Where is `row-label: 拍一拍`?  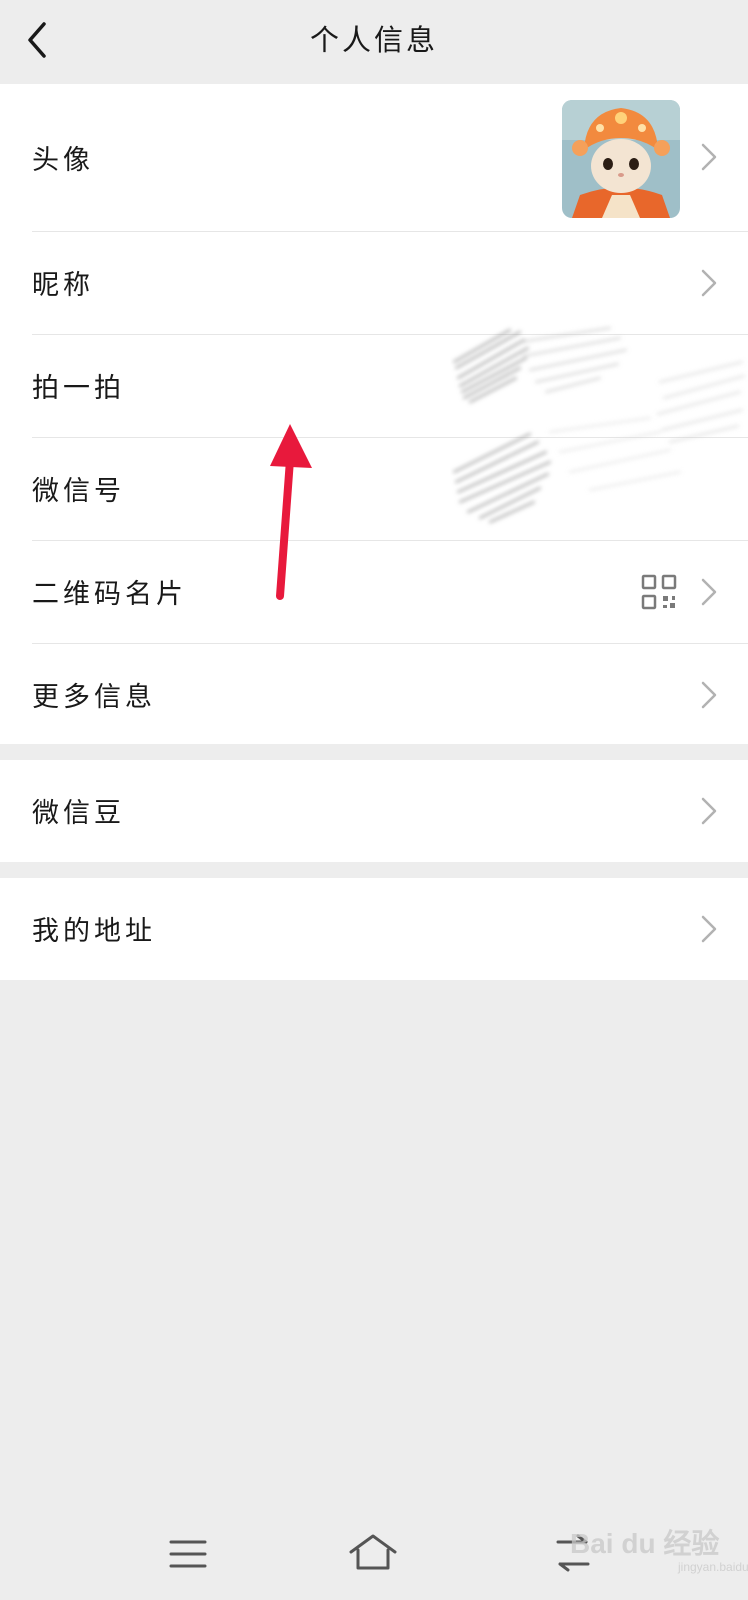
row-label: 拍一拍 is located at coordinates (78, 388).